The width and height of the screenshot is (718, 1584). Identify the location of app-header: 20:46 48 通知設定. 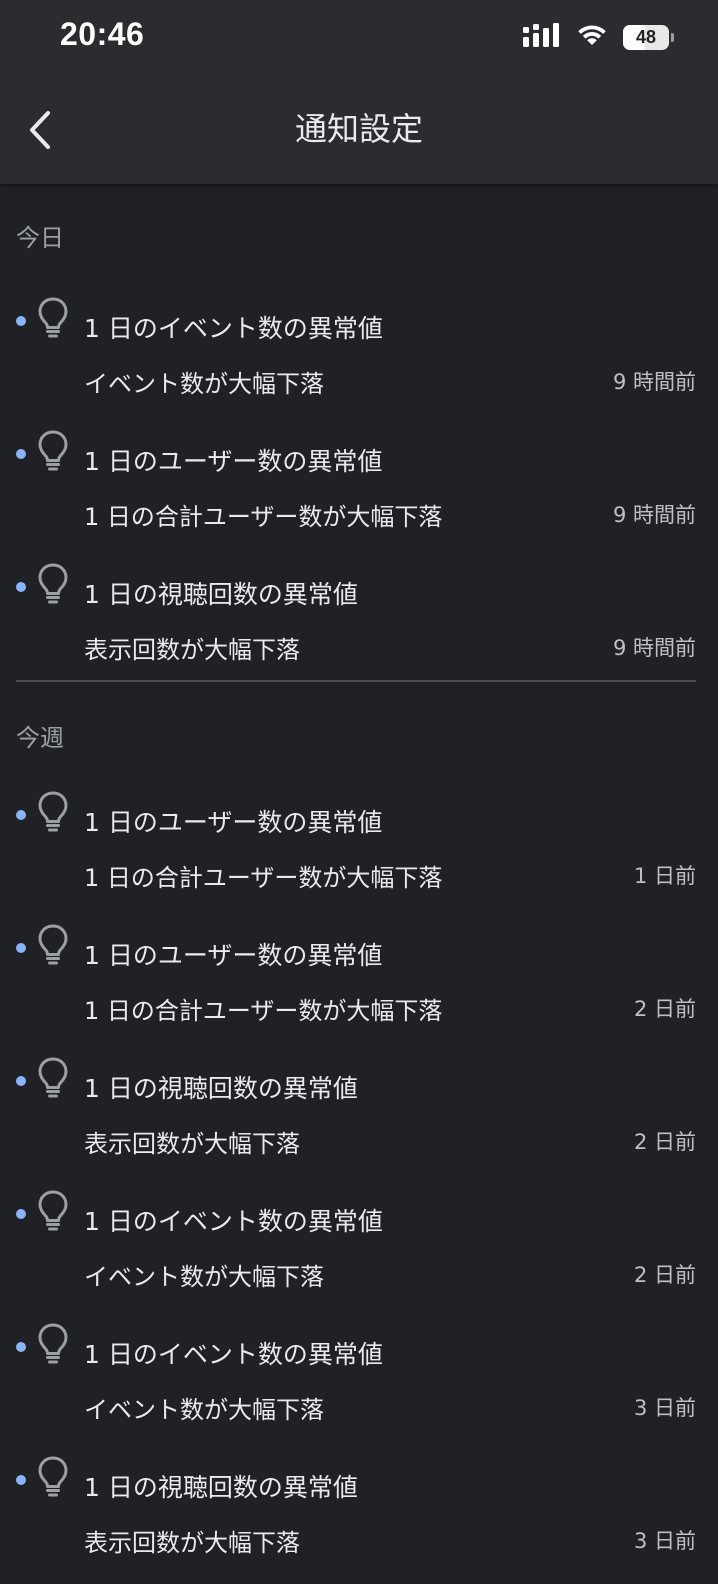
(359, 92).